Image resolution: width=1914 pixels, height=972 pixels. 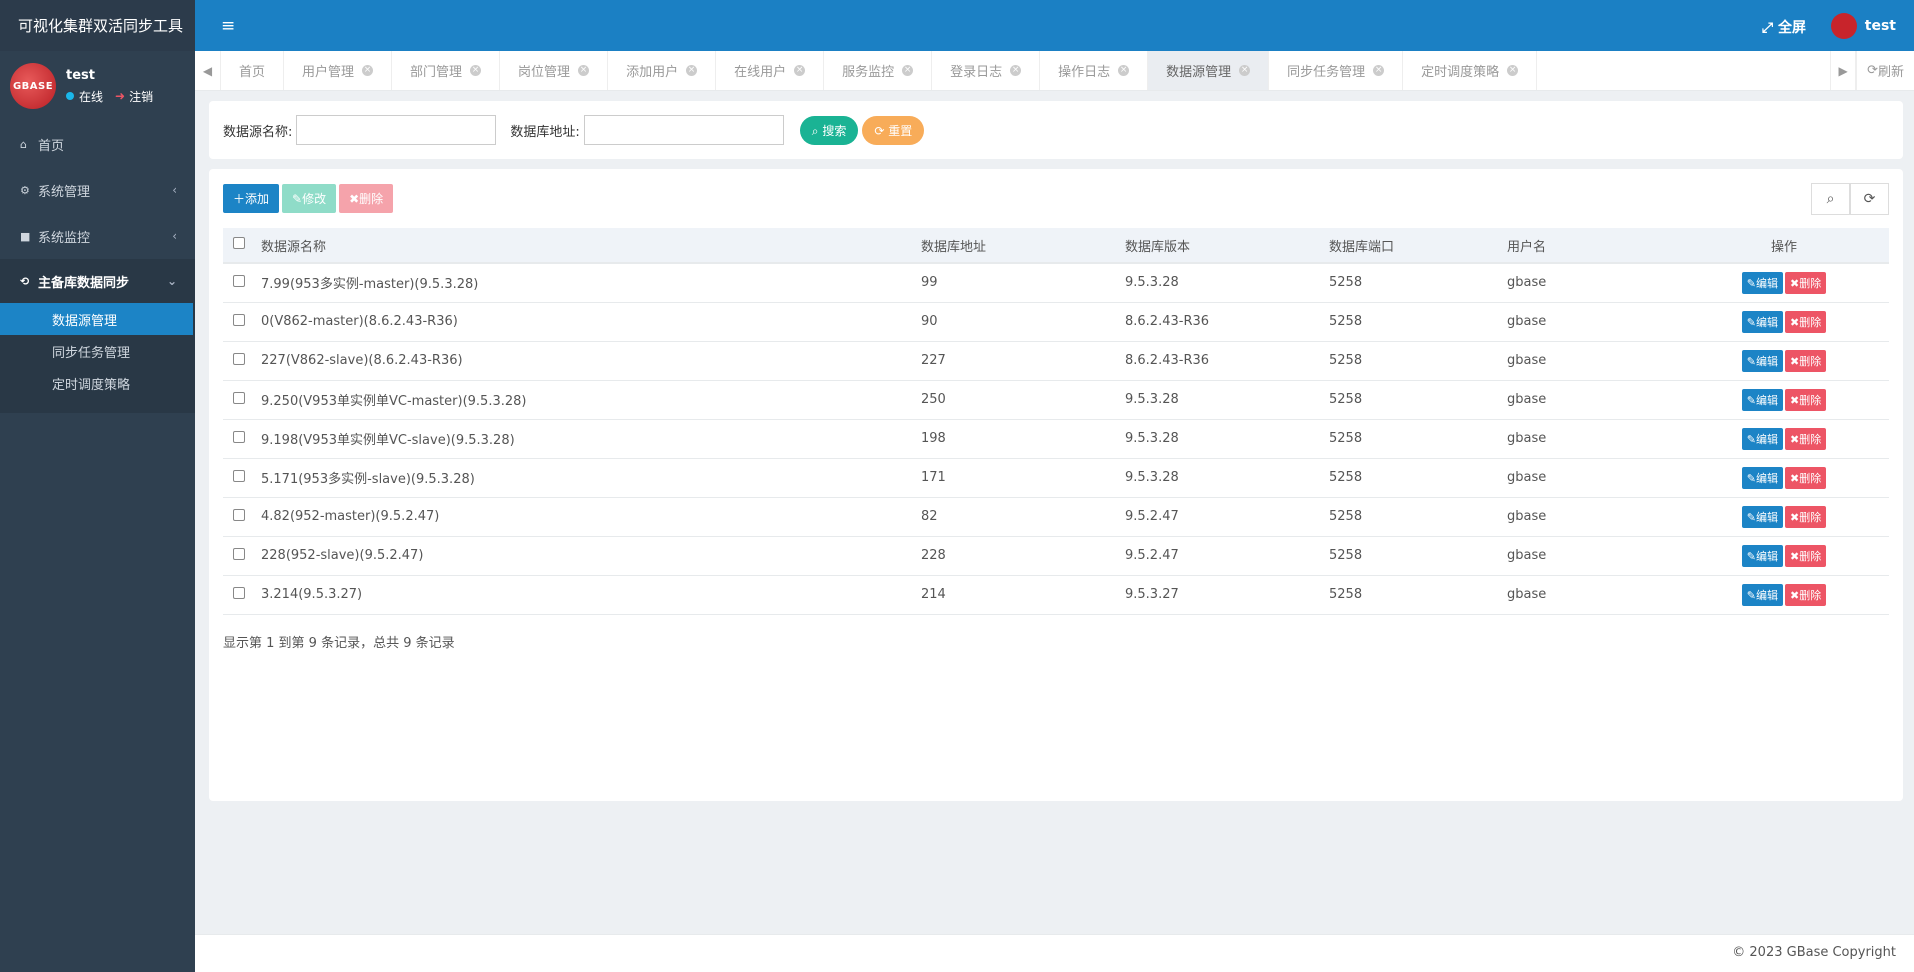 I want to click on tab-item: 服务监控 ×, so click(x=878, y=70).